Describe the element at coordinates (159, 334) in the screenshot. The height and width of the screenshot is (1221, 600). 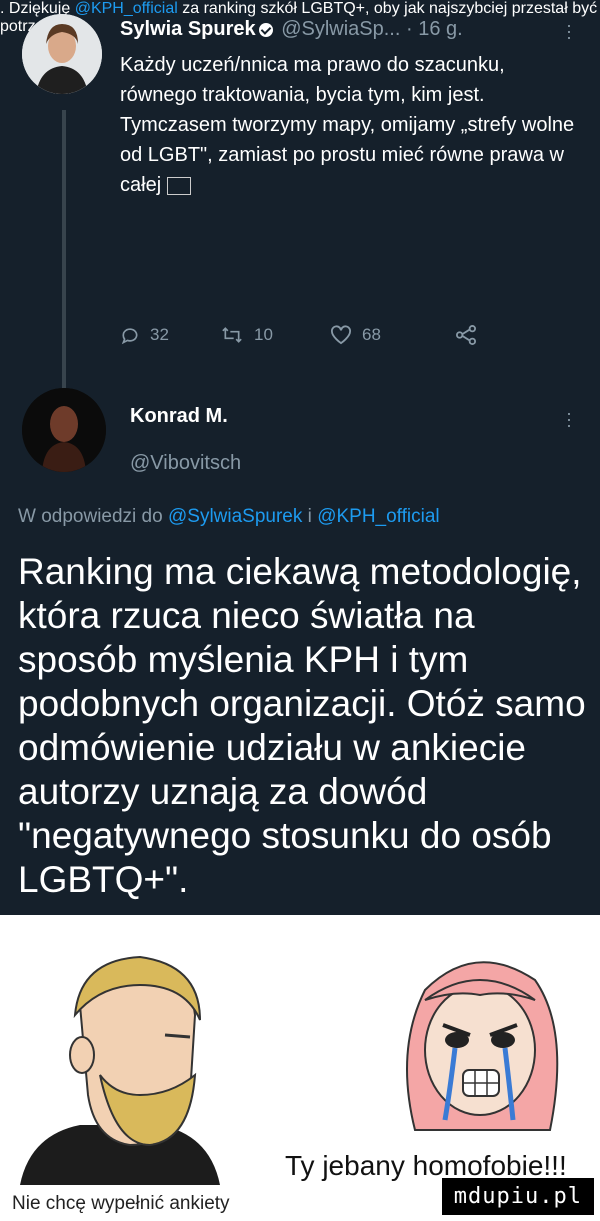
I see `reply-count: 32` at that location.